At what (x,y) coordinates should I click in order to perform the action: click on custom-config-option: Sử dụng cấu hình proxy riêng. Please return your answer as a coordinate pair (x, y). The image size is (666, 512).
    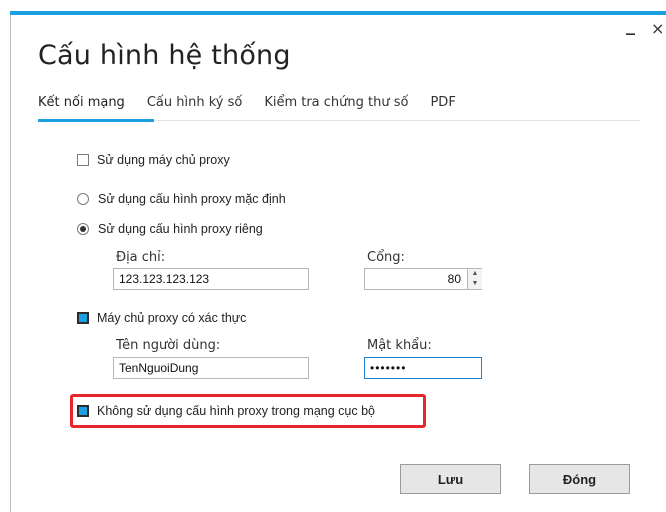
    Looking at the image, I should click on (170, 229).